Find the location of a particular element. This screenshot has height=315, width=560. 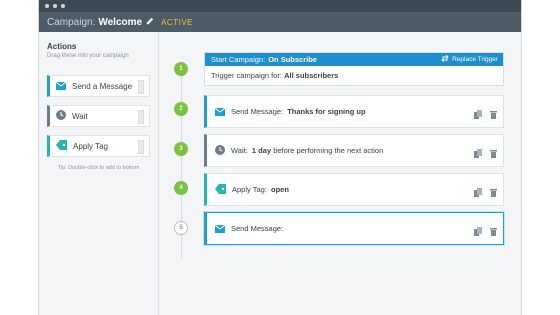

card-text: Send Message: is located at coordinates (258, 228).